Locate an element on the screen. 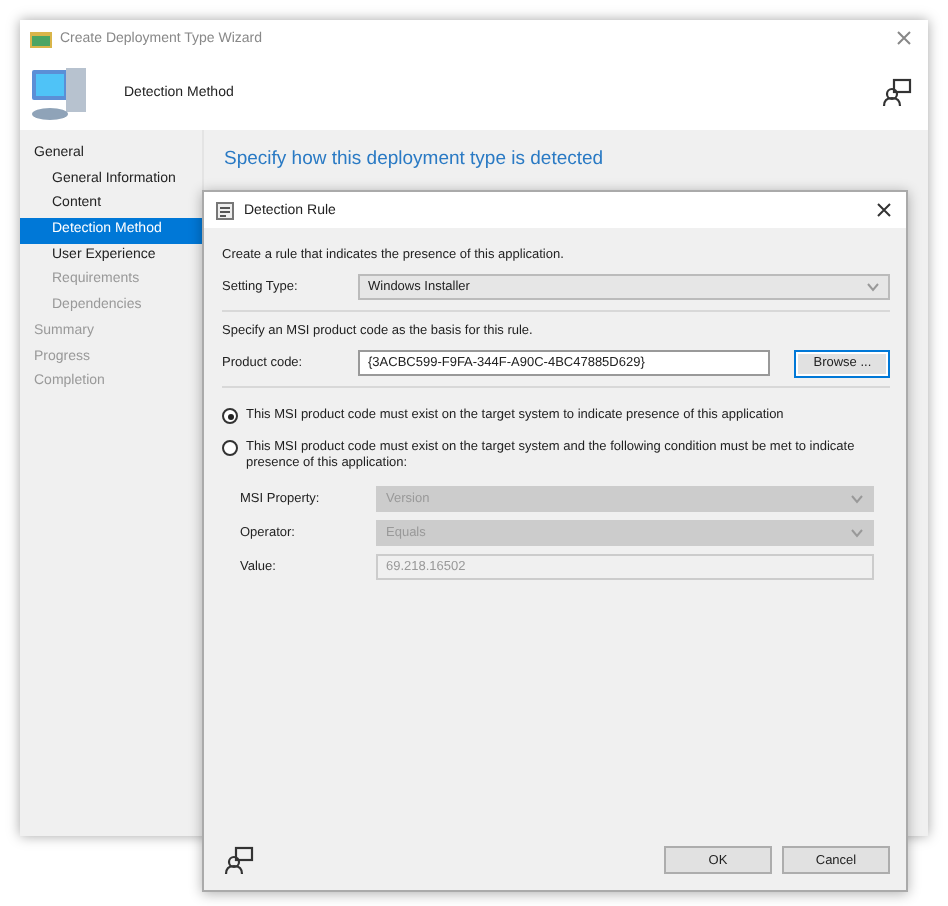  computer-icon is located at coordinates (60, 93).